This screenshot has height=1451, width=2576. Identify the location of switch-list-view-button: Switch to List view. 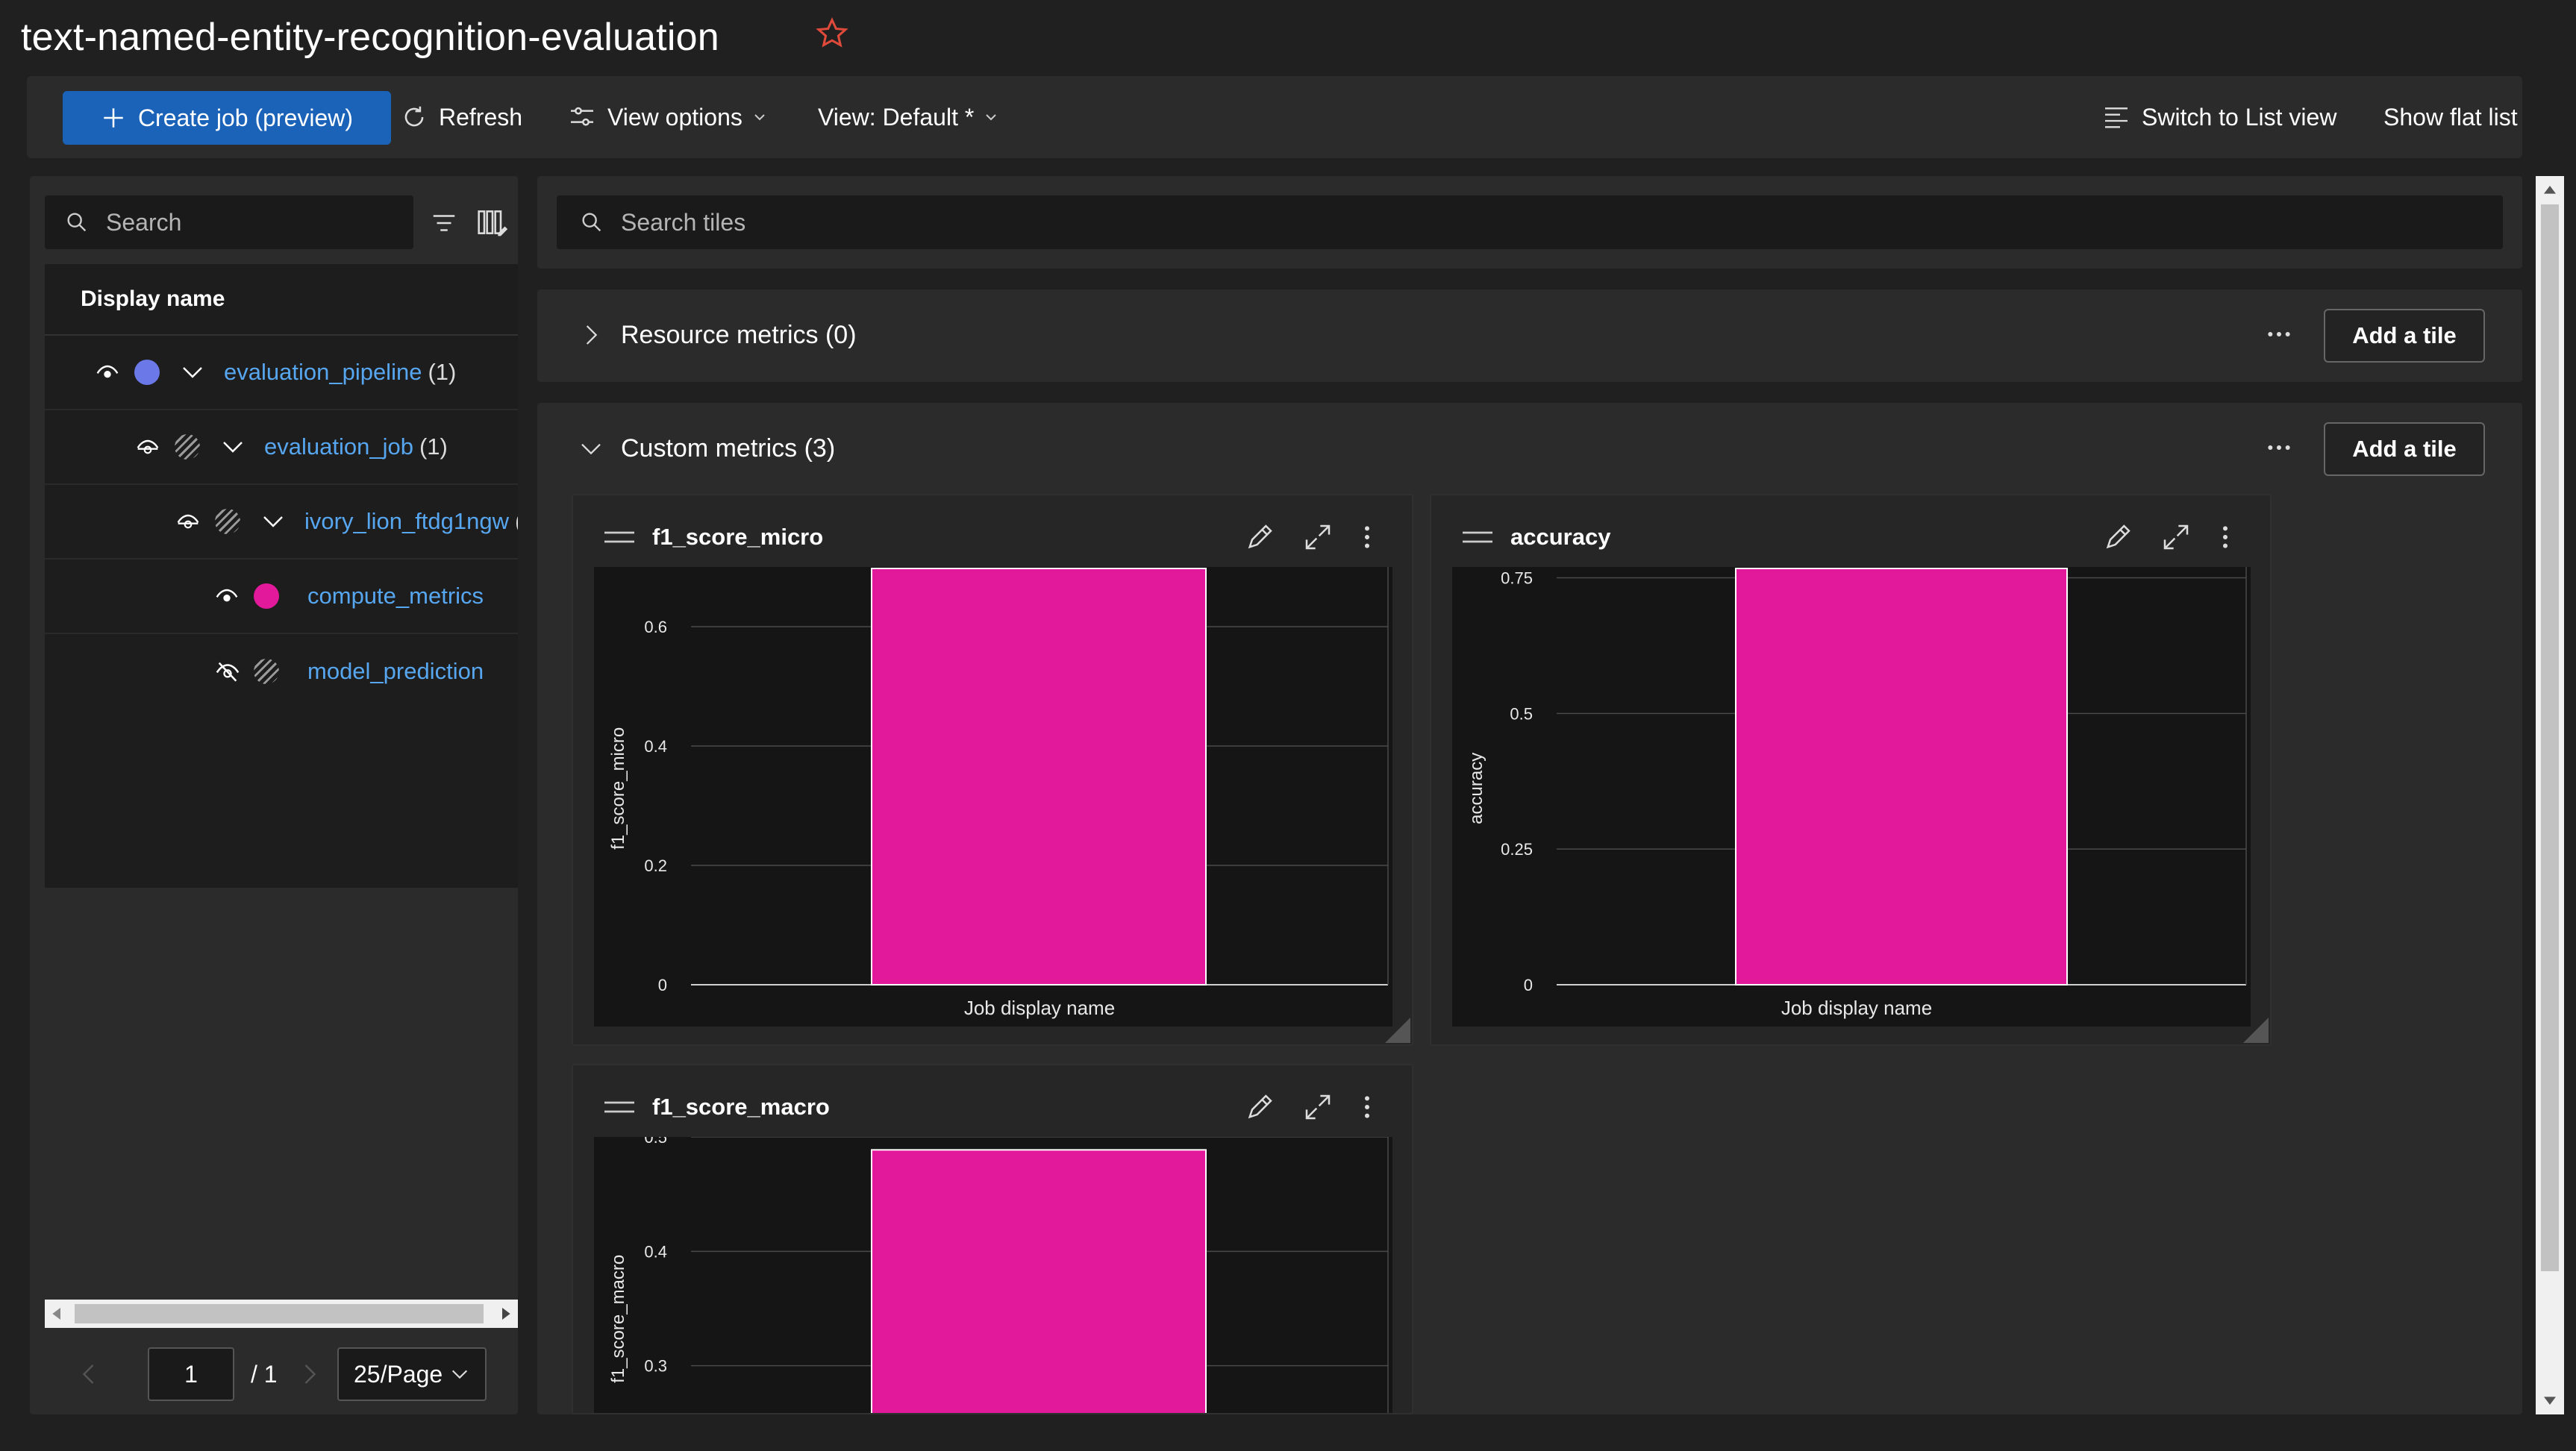
(2218, 117).